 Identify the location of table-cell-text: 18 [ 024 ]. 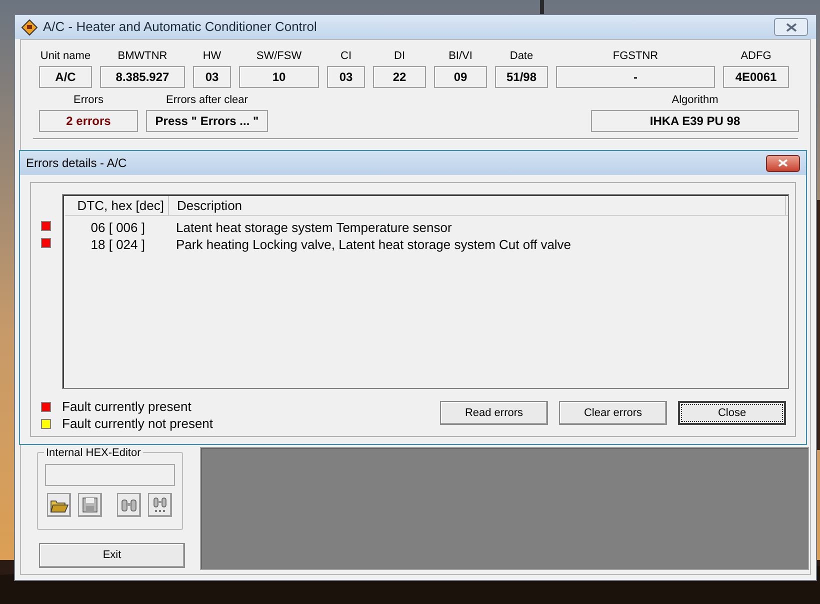
(117, 244).